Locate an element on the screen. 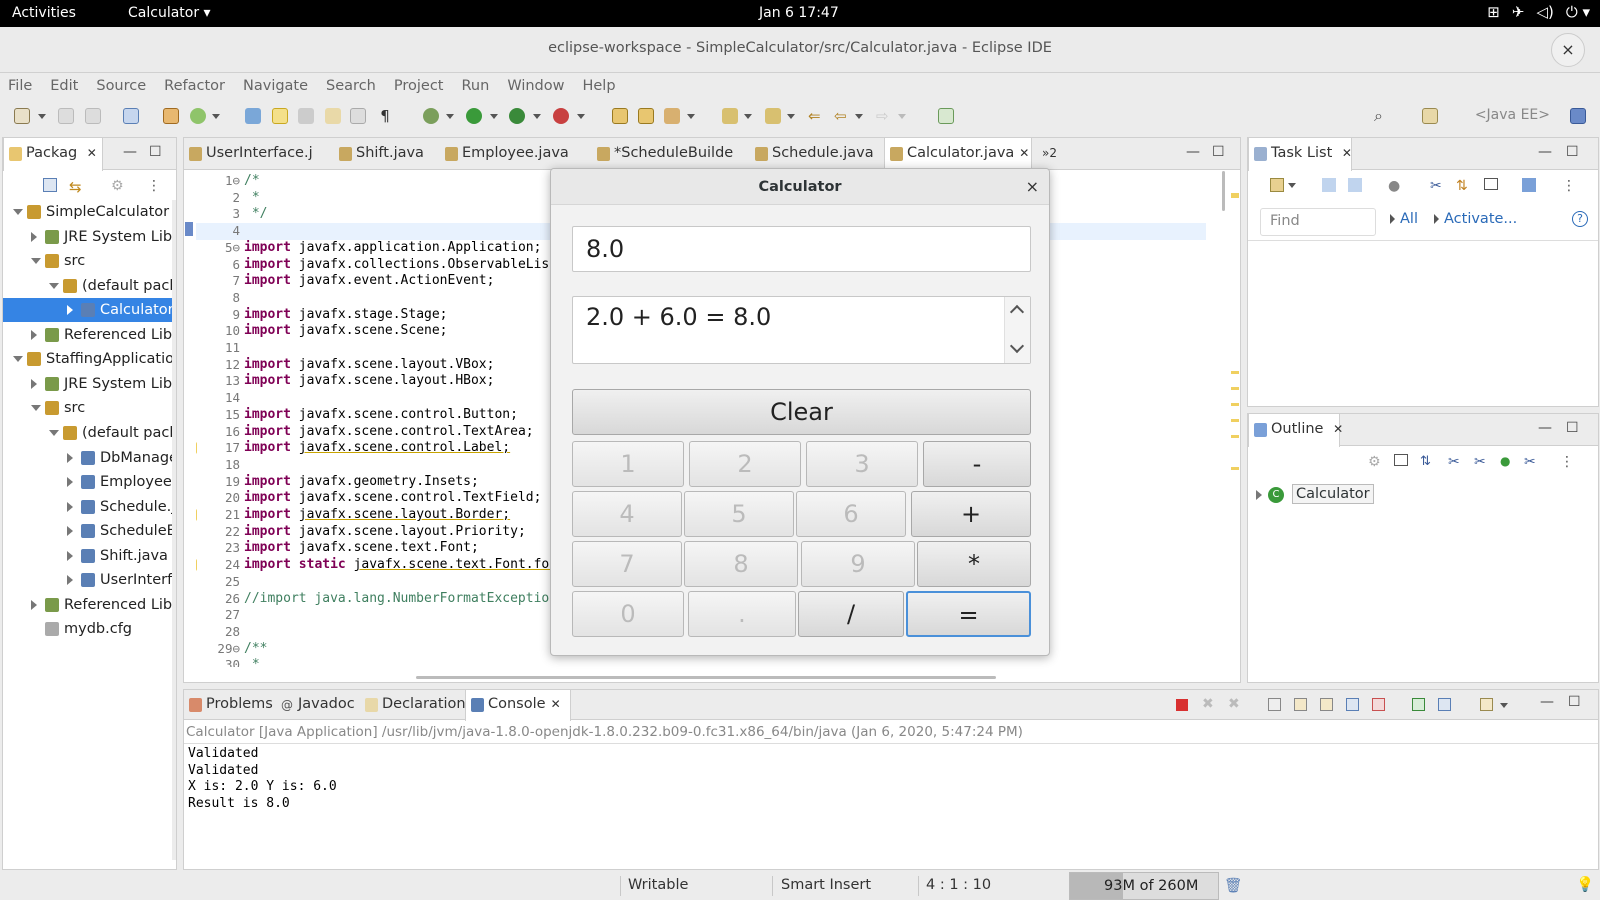 The width and height of the screenshot is (1600, 900). focus-icon: ● is located at coordinates (1394, 186).